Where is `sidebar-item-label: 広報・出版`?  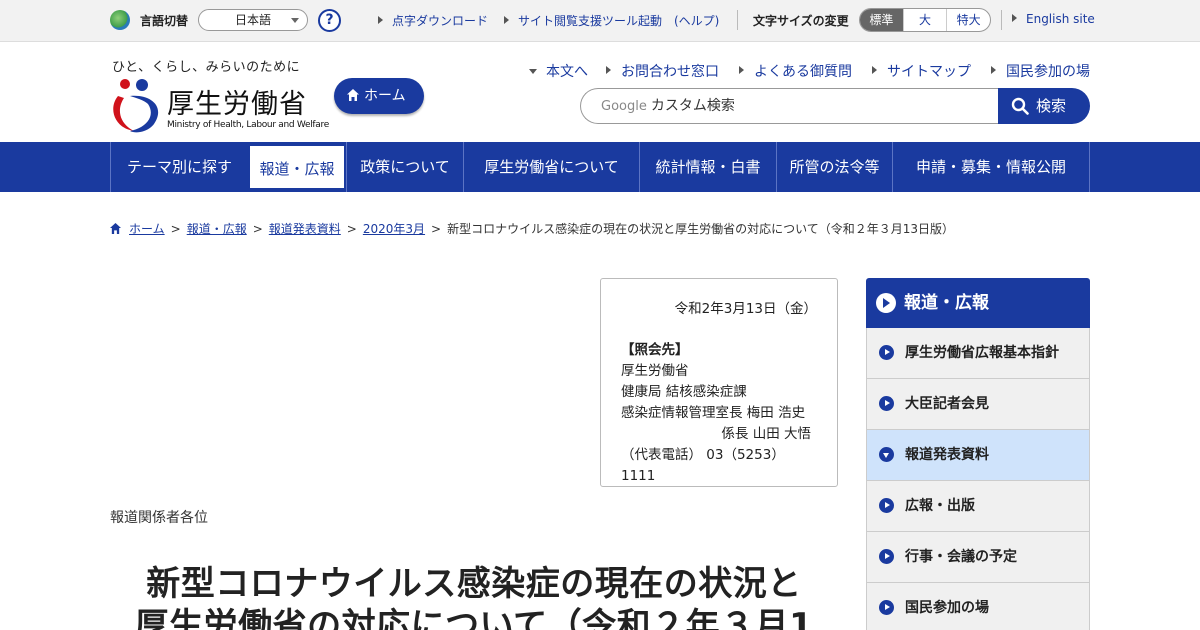 sidebar-item-label: 広報・出版 is located at coordinates (940, 506).